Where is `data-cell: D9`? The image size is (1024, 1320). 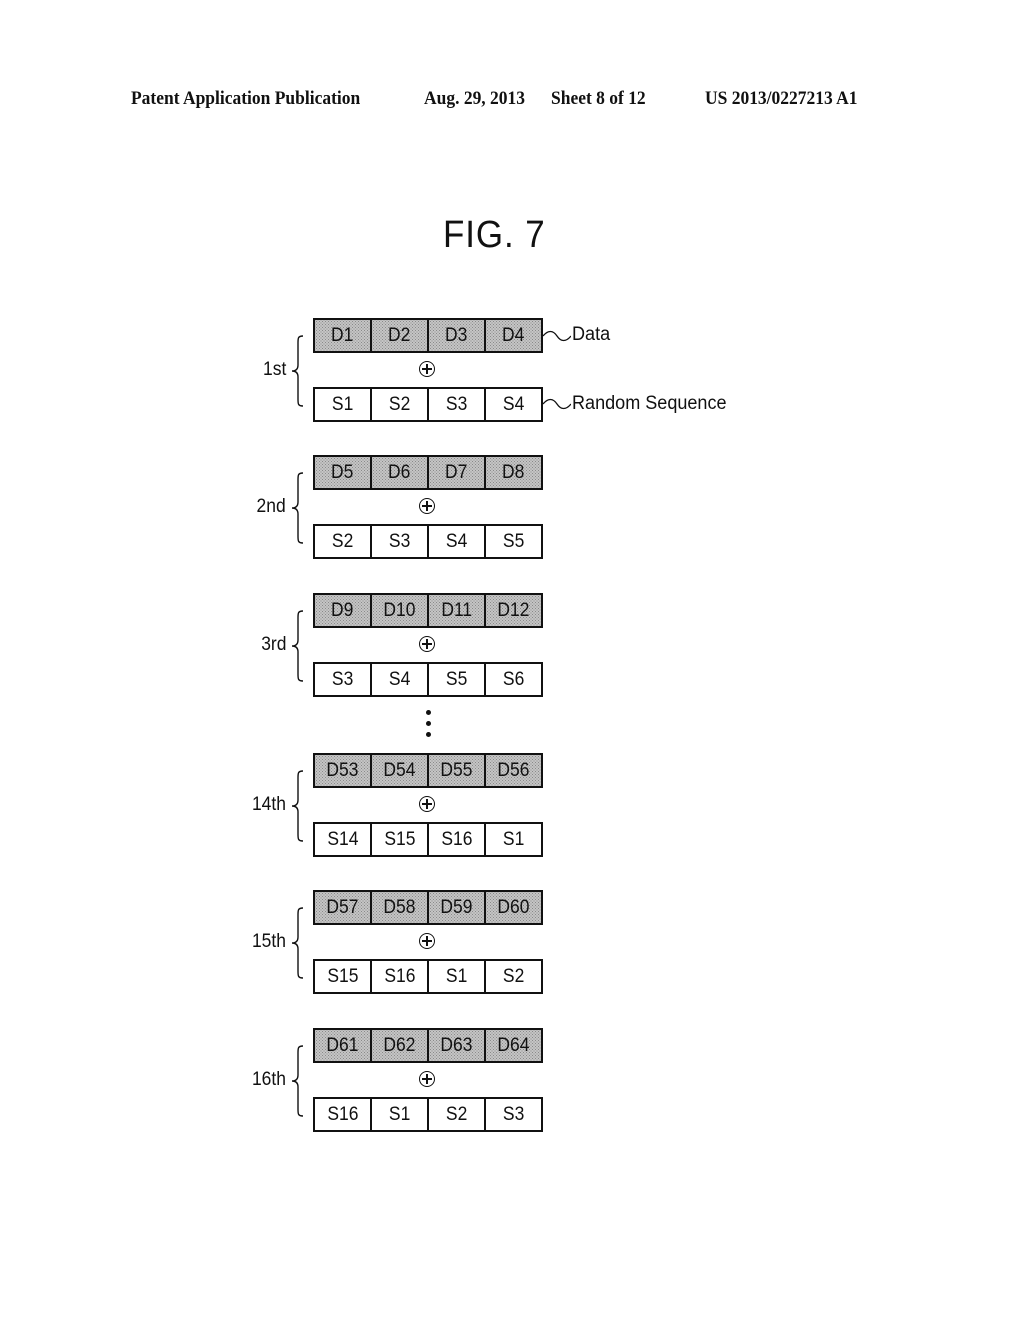
data-cell: D9 is located at coordinates (343, 610).